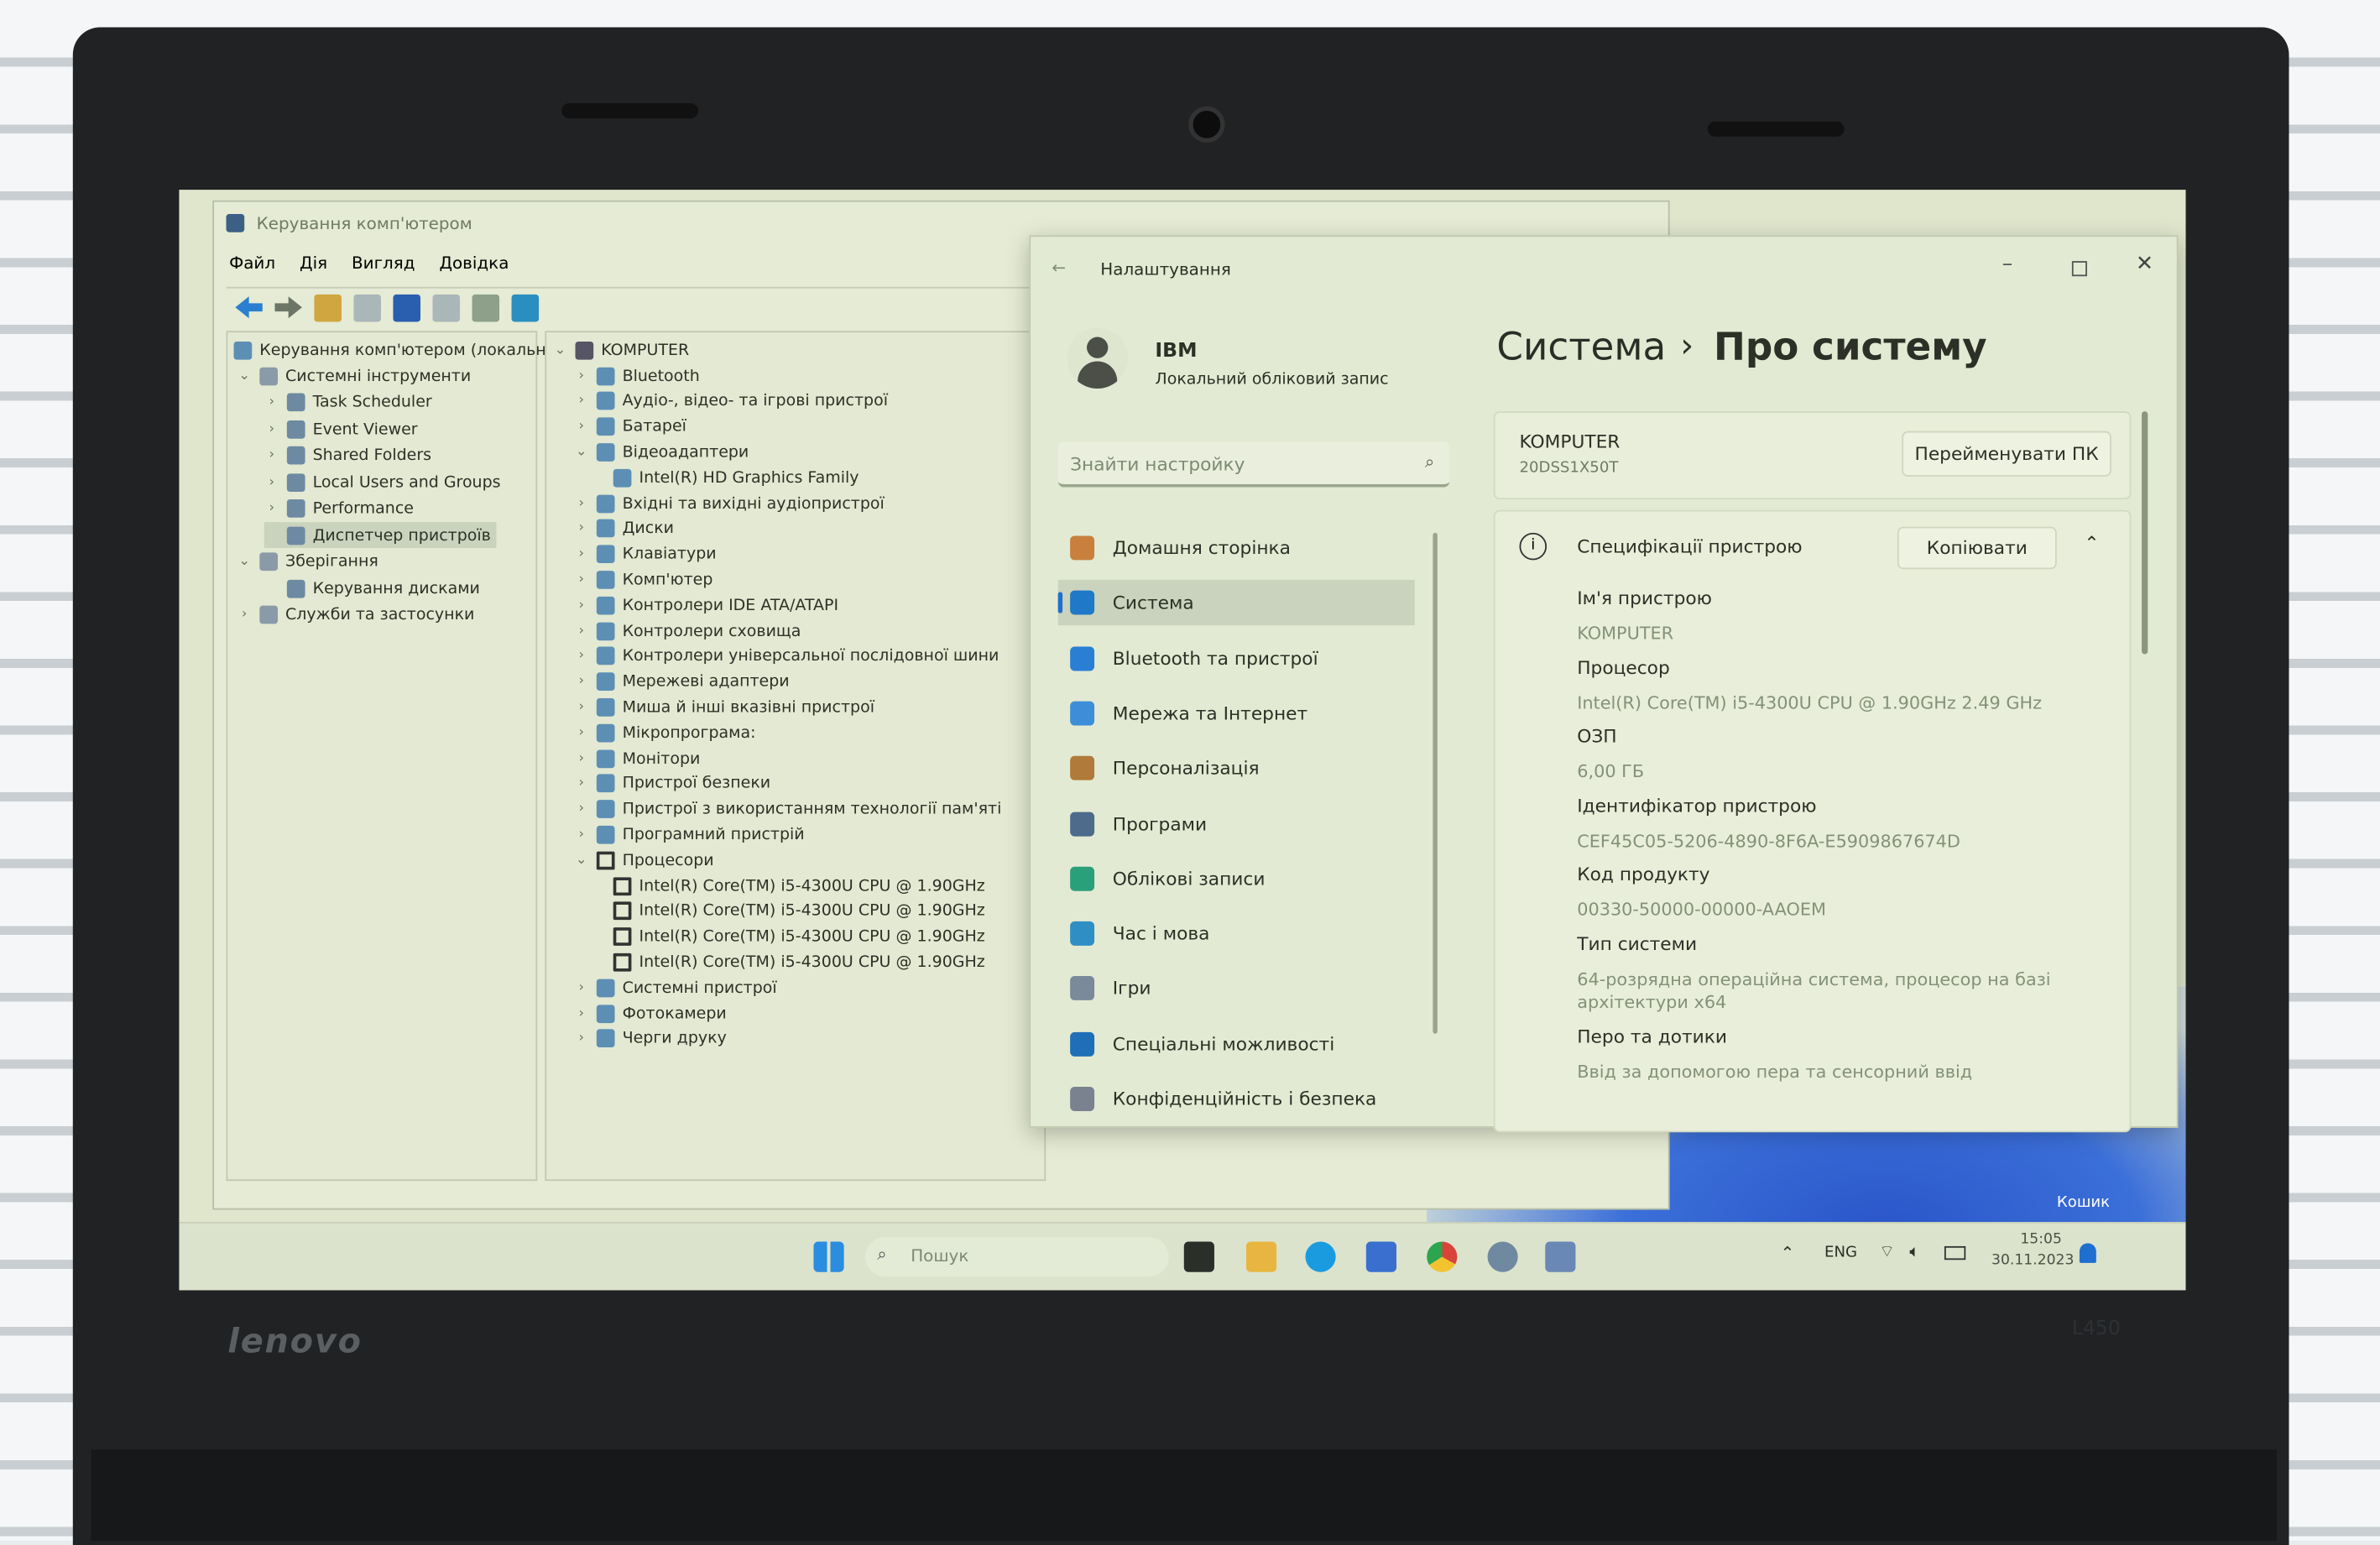 The image size is (2380, 1545). Describe the element at coordinates (637, 376) in the screenshot. I see `device-item: › Bluetooth` at that location.